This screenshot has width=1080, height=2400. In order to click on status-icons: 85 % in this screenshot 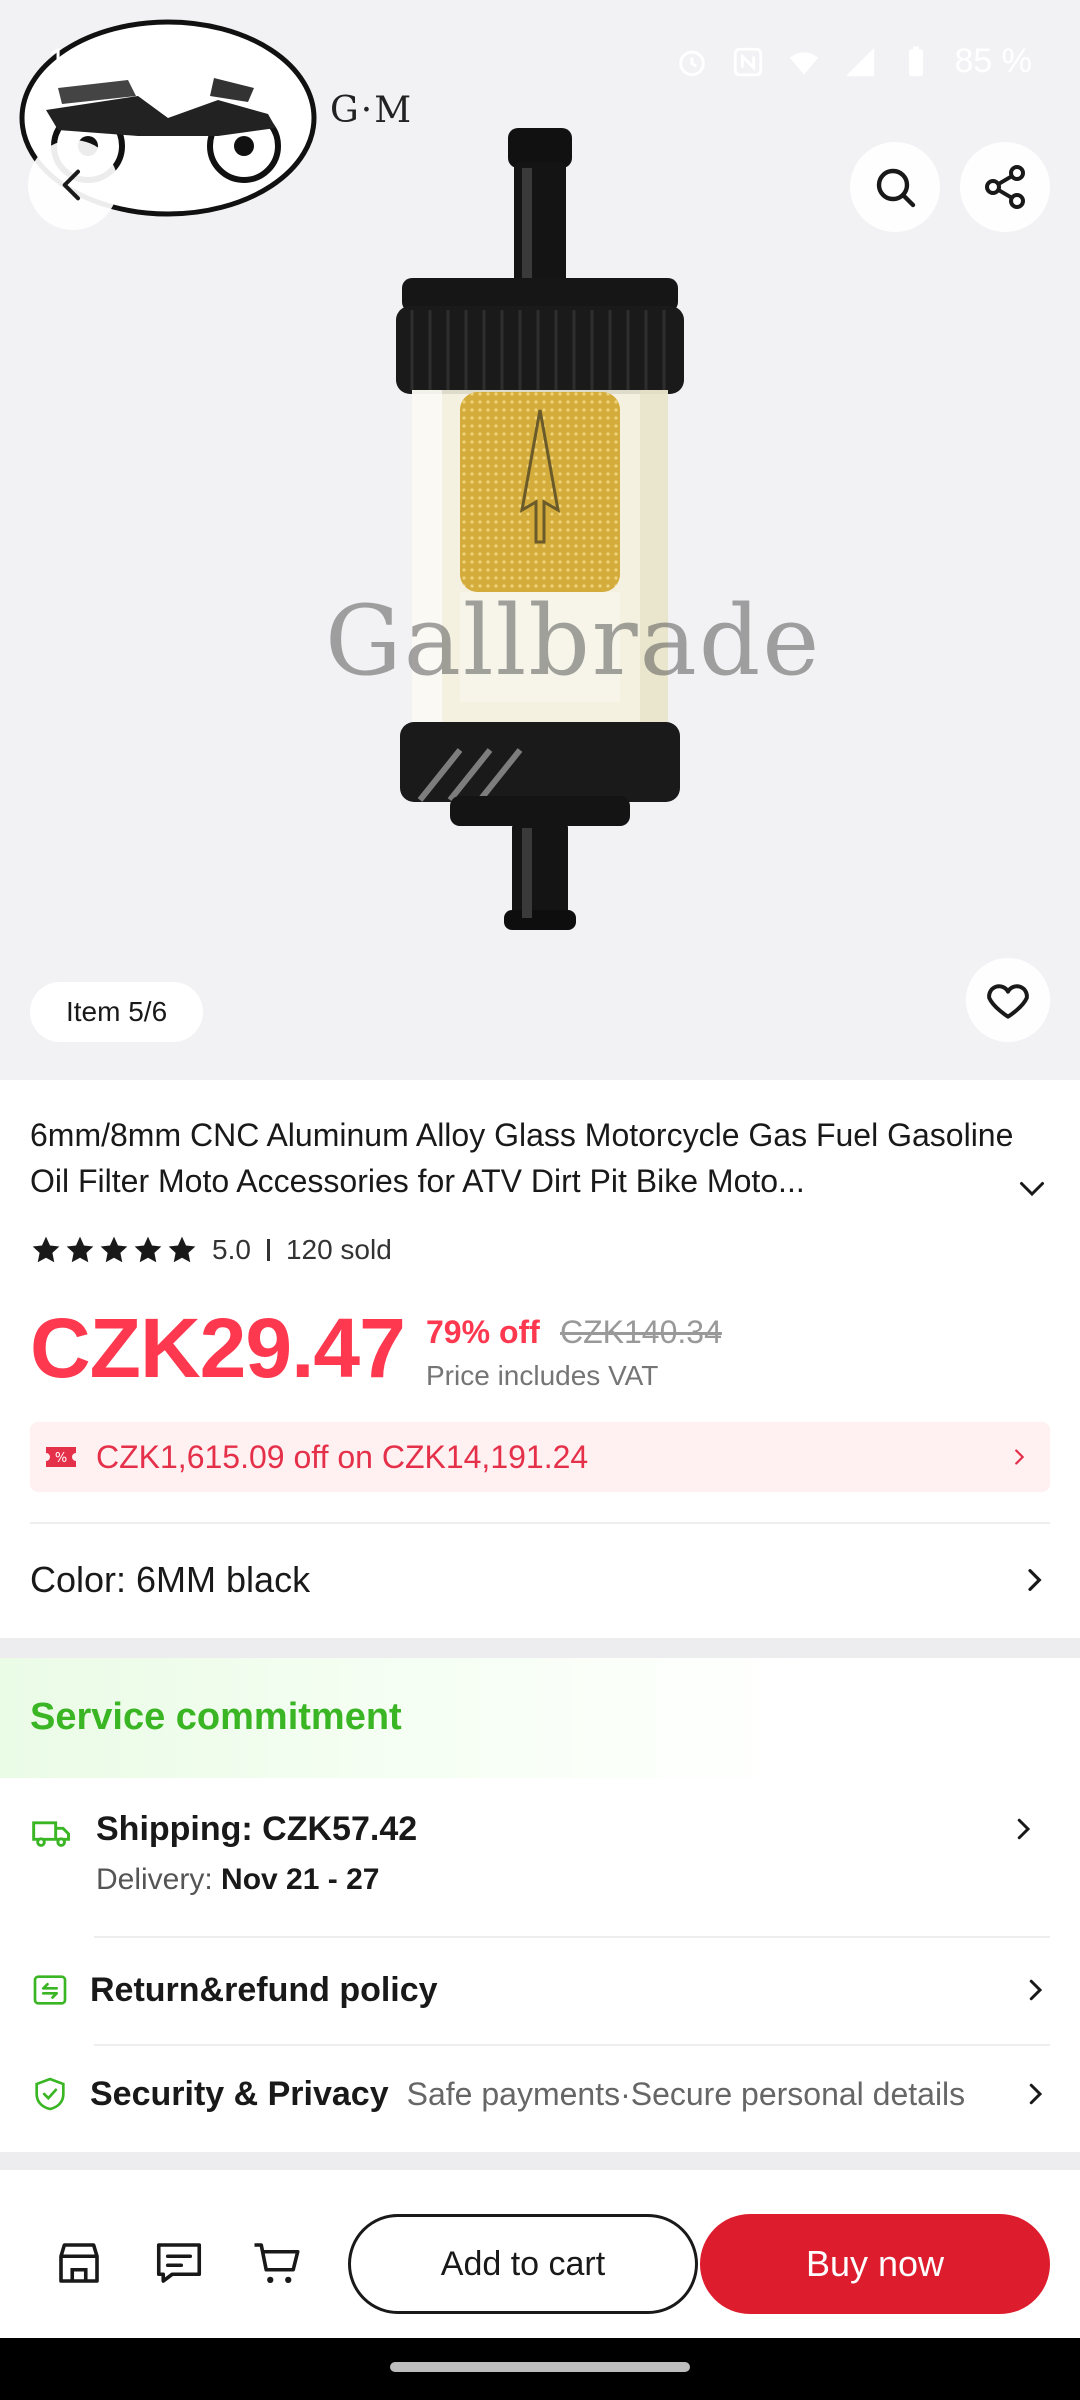, I will do `click(854, 61)`.